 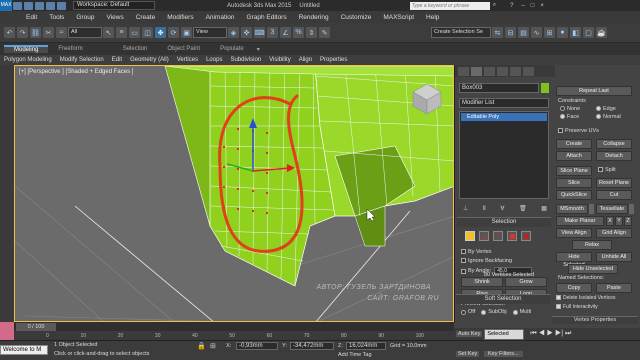 I want to click on select-by-name-icon: ≡, so click(x=121, y=32).